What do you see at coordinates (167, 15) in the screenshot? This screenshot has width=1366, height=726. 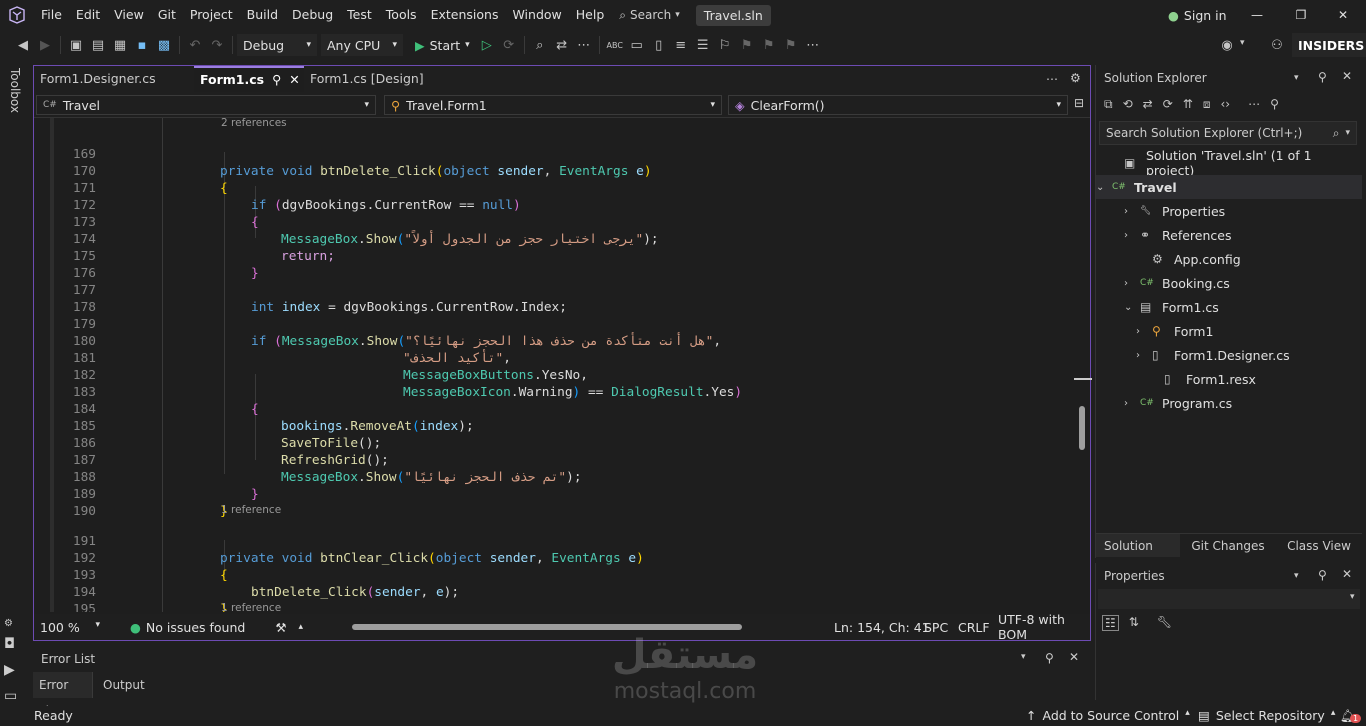 I see `menu-git: Git` at bounding box center [167, 15].